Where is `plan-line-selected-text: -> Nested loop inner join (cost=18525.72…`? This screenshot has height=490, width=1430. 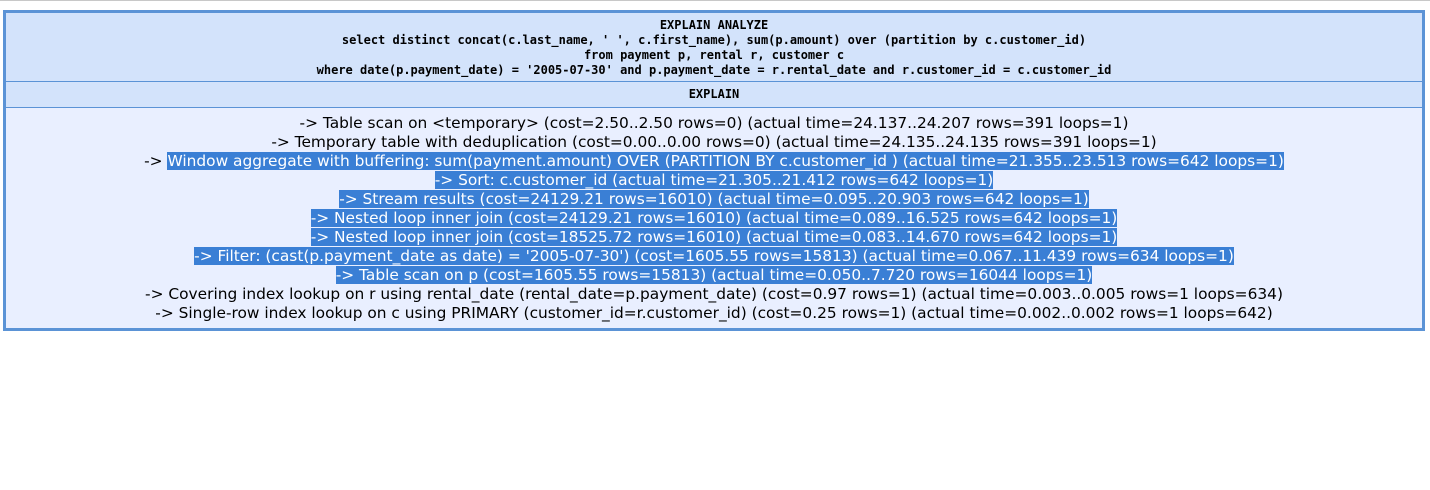
plan-line-selected-text: -> Nested loop inner join (cost=18525.72… is located at coordinates (714, 237).